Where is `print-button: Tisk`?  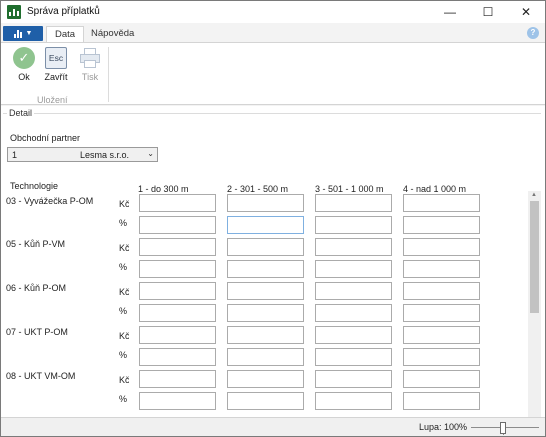
print-button: Tisk is located at coordinates (90, 64).